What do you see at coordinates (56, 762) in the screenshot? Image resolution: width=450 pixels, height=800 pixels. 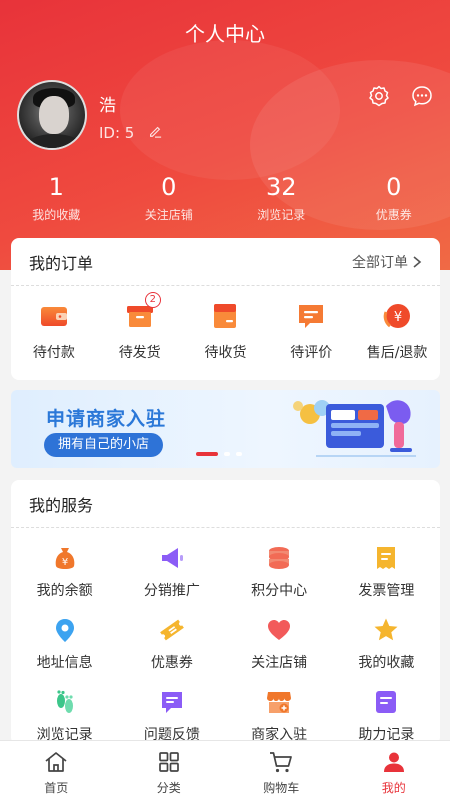 I see `home-icon` at bounding box center [56, 762].